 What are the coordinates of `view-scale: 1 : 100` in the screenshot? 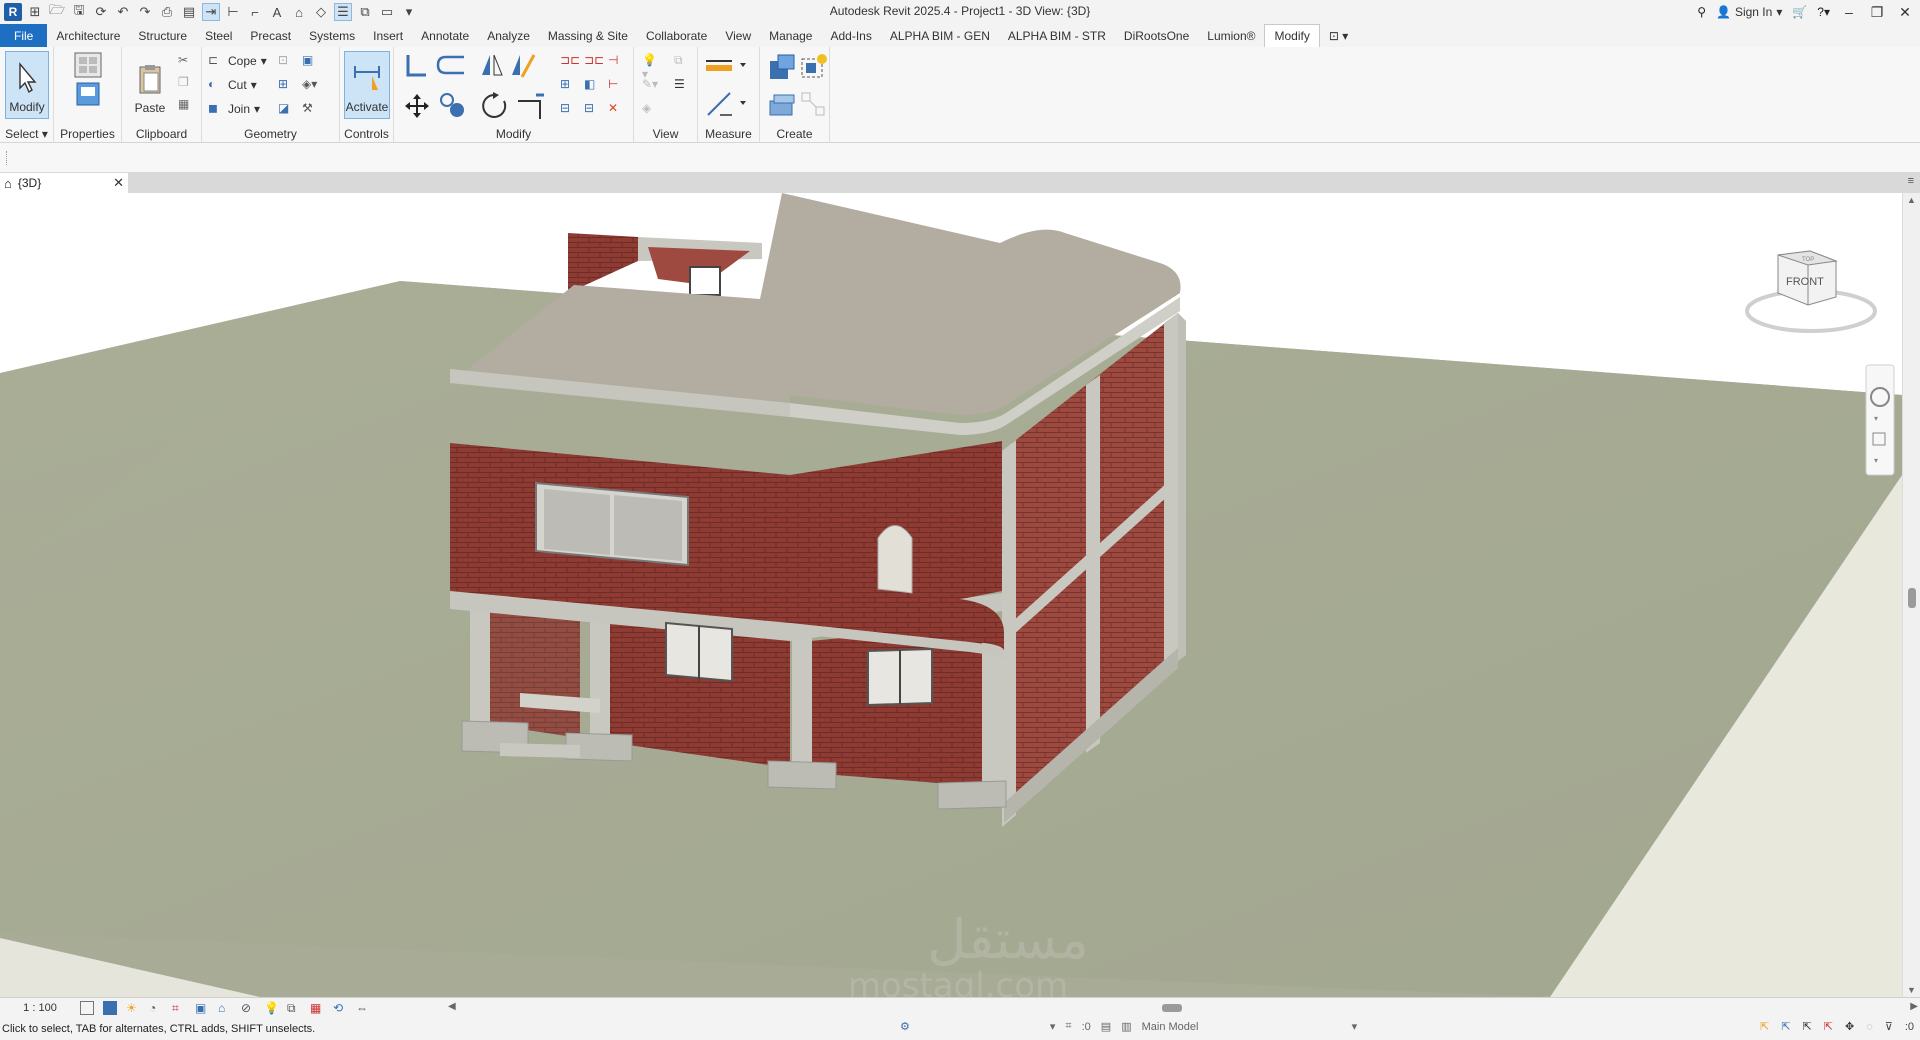 It's located at (40, 1008).